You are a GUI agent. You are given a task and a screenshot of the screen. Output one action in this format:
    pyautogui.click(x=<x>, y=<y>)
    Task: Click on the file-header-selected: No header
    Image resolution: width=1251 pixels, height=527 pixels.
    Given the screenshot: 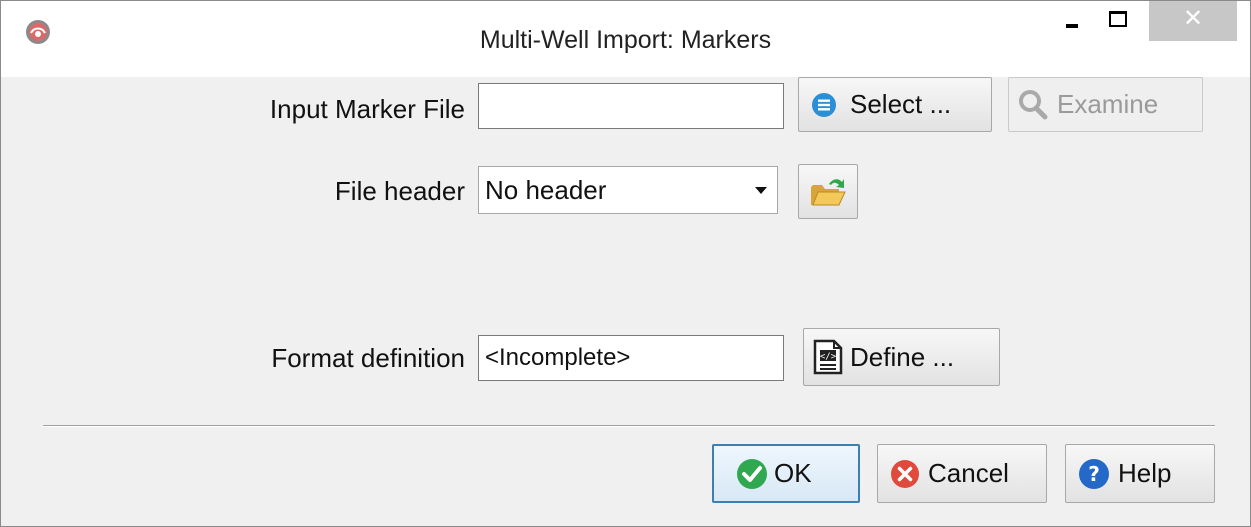 What is the action you would take?
    pyautogui.click(x=546, y=190)
    